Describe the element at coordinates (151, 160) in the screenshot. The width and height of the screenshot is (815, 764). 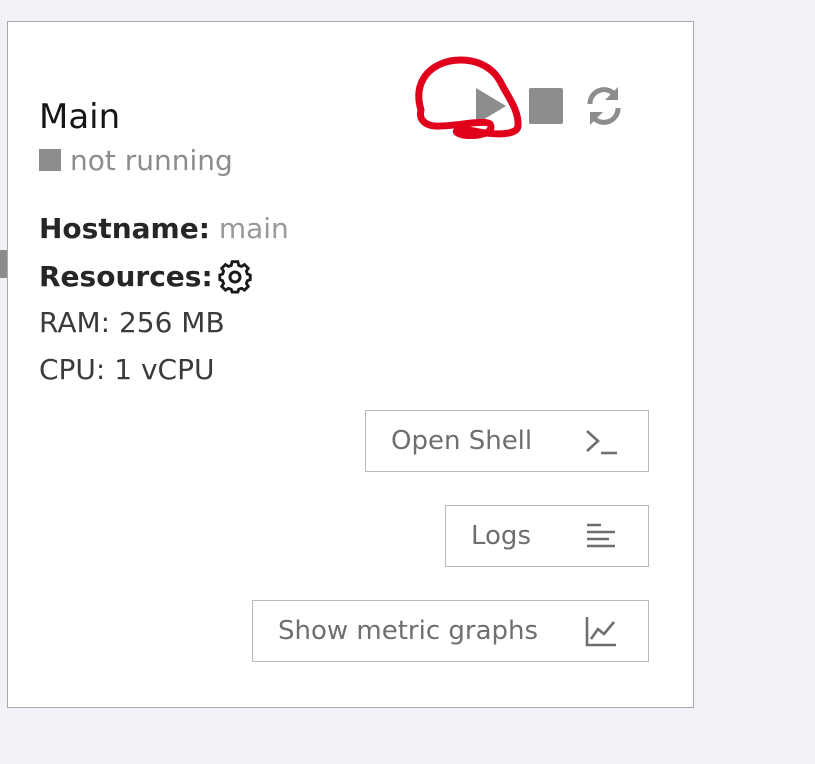
I see `status-text: not running` at that location.